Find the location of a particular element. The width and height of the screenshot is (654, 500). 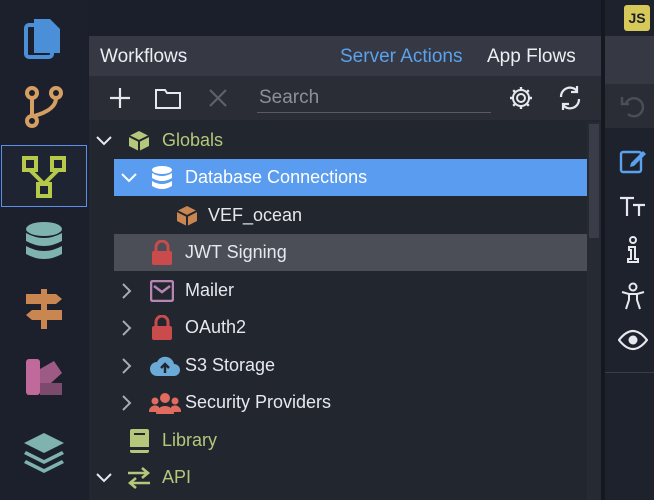

delete-button is located at coordinates (218, 98).